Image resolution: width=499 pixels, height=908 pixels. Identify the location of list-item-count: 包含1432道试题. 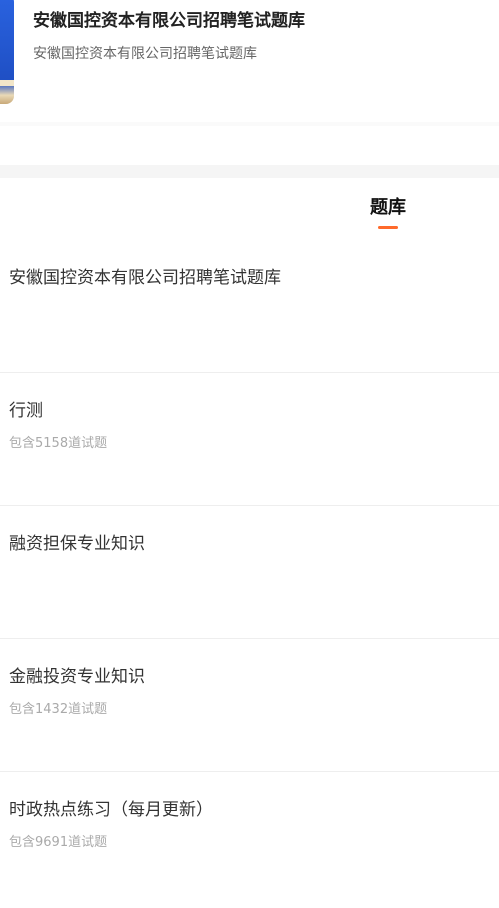
(58, 709).